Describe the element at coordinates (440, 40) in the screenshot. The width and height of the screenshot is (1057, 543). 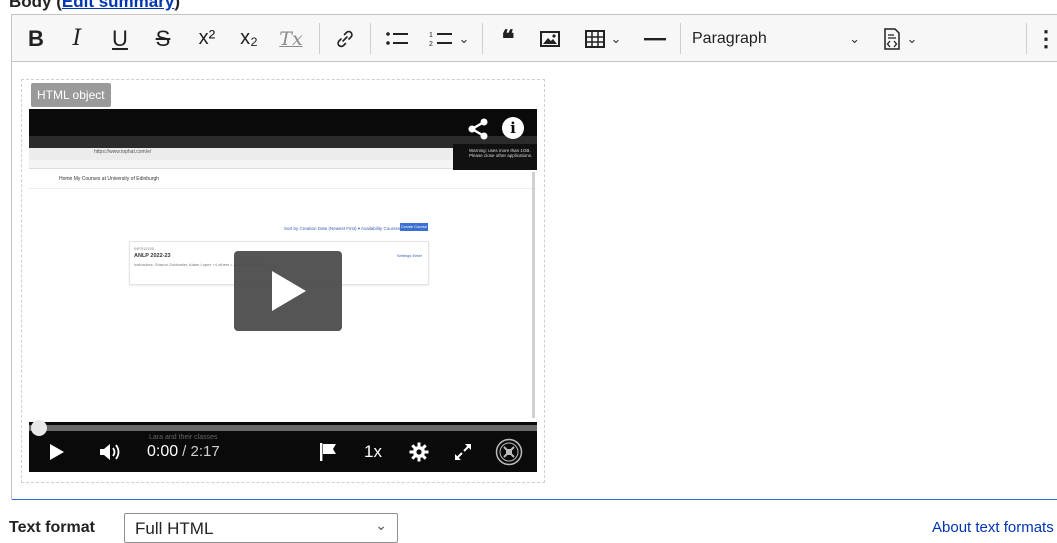
I see `numbered-list-icon: 12` at that location.